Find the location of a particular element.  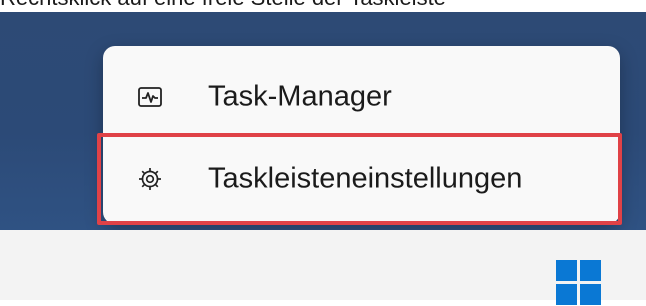

windows-logo-icon is located at coordinates (579, 283).